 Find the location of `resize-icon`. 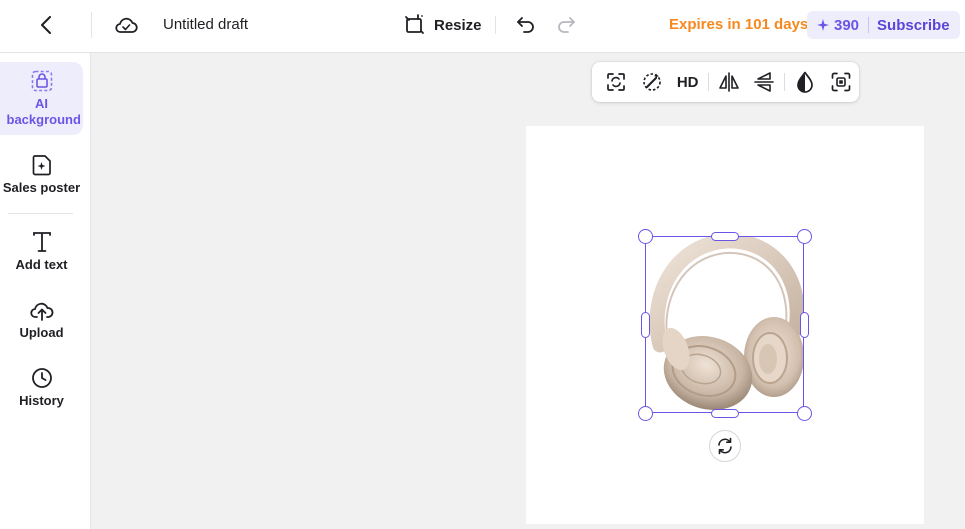

resize-icon is located at coordinates (414, 24).